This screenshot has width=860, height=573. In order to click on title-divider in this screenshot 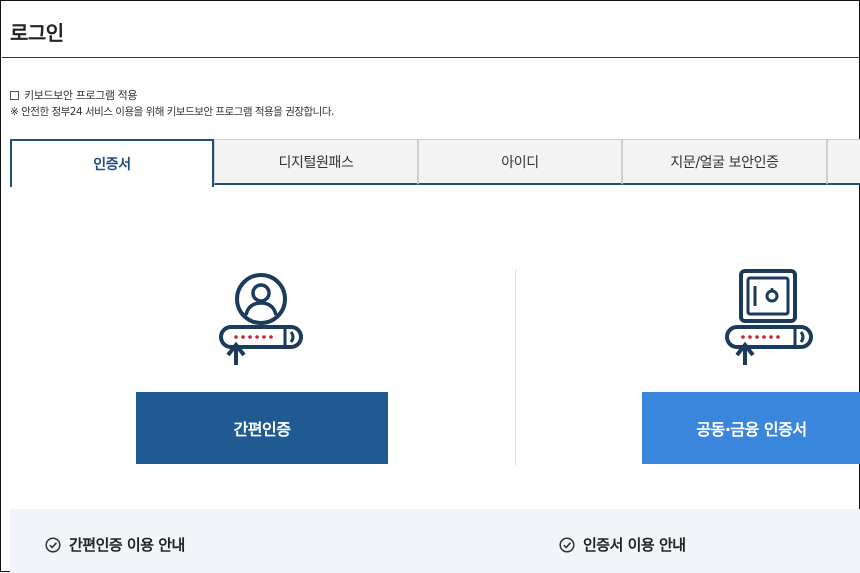, I will do `click(431, 57)`.